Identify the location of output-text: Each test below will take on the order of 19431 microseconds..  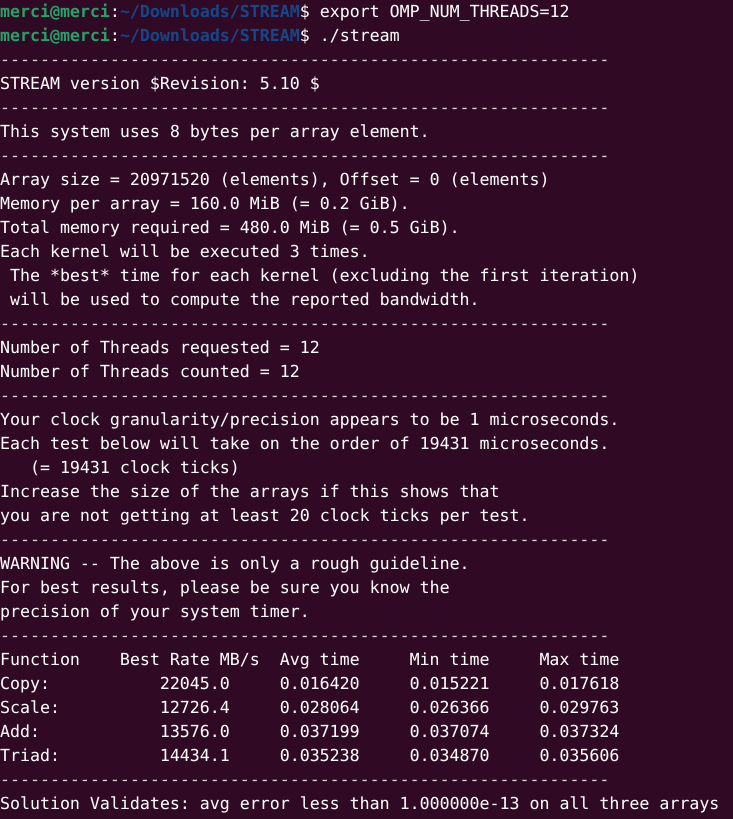
(305, 444).